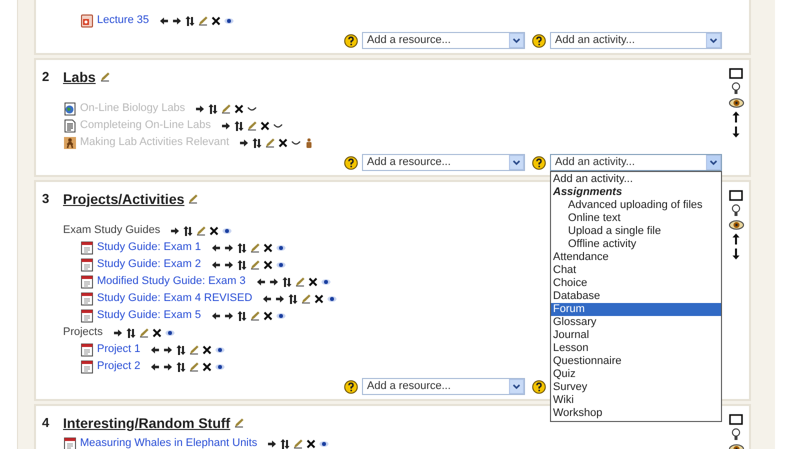 The height and width of the screenshot is (449, 801). Describe the element at coordinates (636, 296) in the screenshot. I see `menu-option: Database` at that location.